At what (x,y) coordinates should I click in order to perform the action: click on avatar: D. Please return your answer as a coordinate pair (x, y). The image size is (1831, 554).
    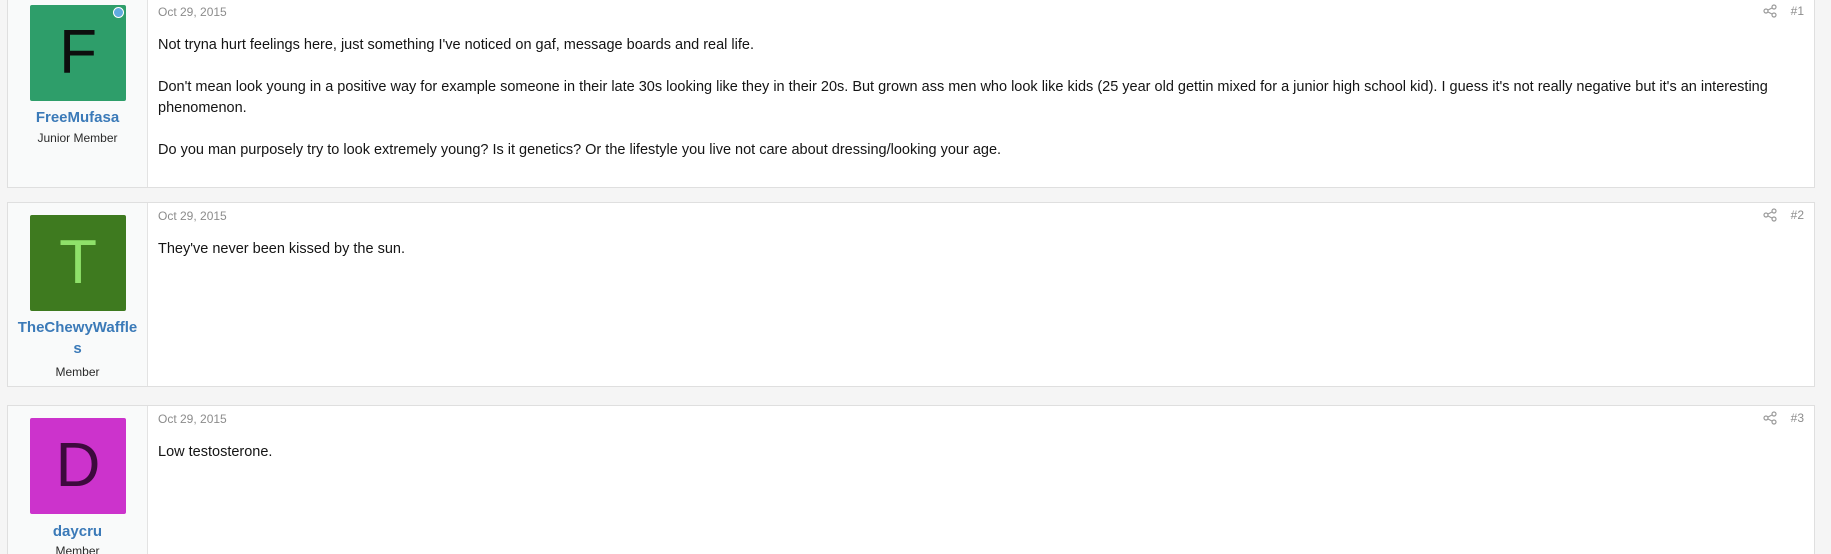
    Looking at the image, I should click on (78, 466).